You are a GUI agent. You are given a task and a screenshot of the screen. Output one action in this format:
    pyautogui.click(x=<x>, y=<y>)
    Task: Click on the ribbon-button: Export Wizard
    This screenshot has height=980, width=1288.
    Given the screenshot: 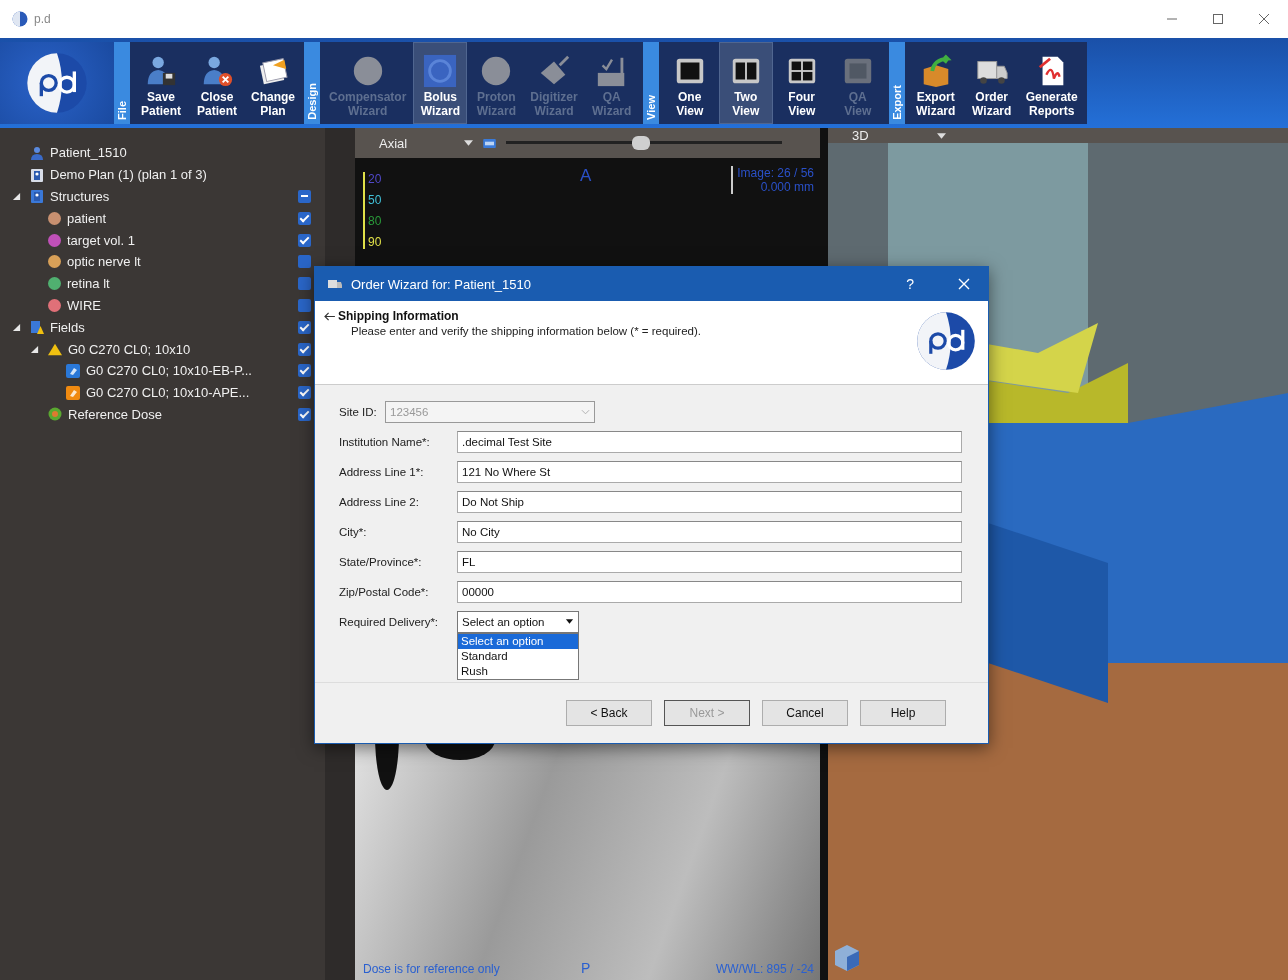 What is the action you would take?
    pyautogui.click(x=935, y=83)
    